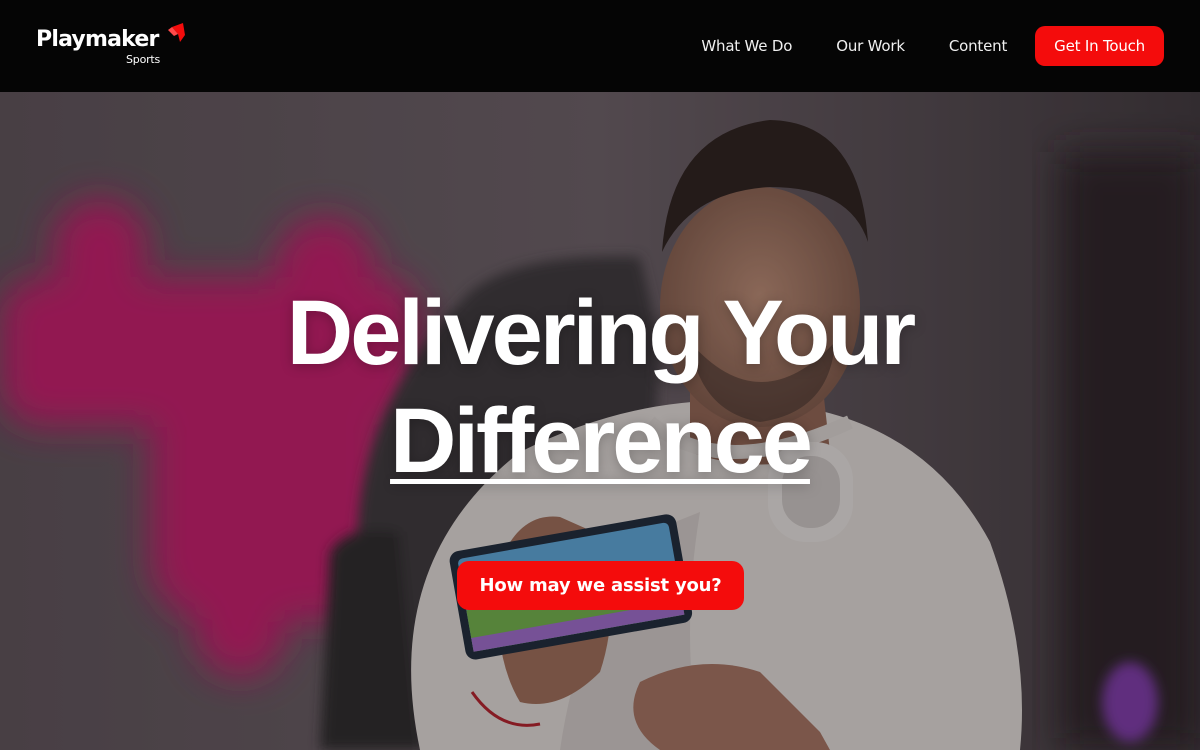 This screenshot has height=750, width=1200. Describe the element at coordinates (870, 46) in the screenshot. I see `nav-link-our-work: Our Work` at that location.